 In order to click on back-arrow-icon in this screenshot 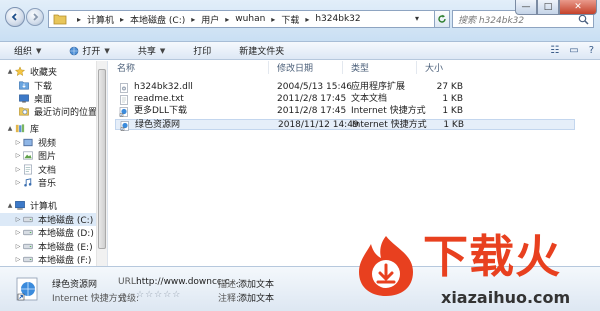, I will do `click(14, 17)`.